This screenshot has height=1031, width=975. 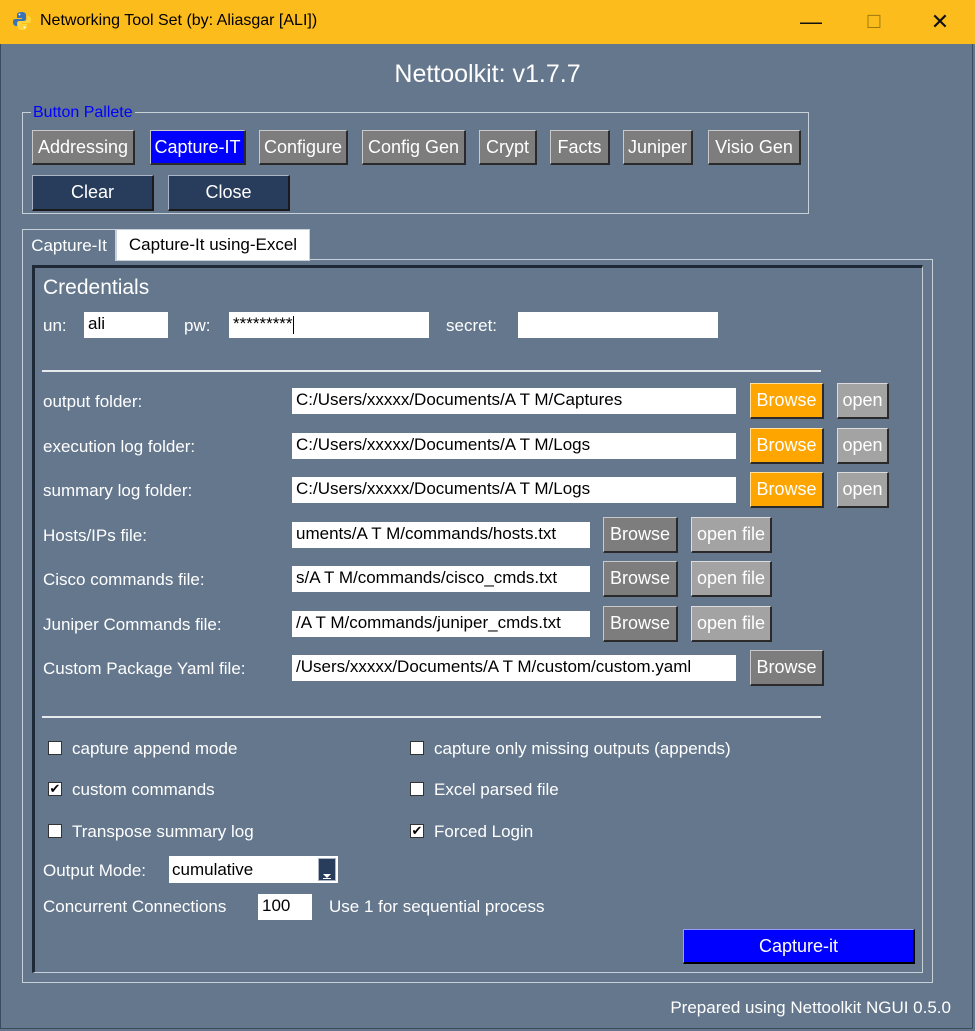 What do you see at coordinates (83, 147) in the screenshot?
I see `addressing-button: Addressing` at bounding box center [83, 147].